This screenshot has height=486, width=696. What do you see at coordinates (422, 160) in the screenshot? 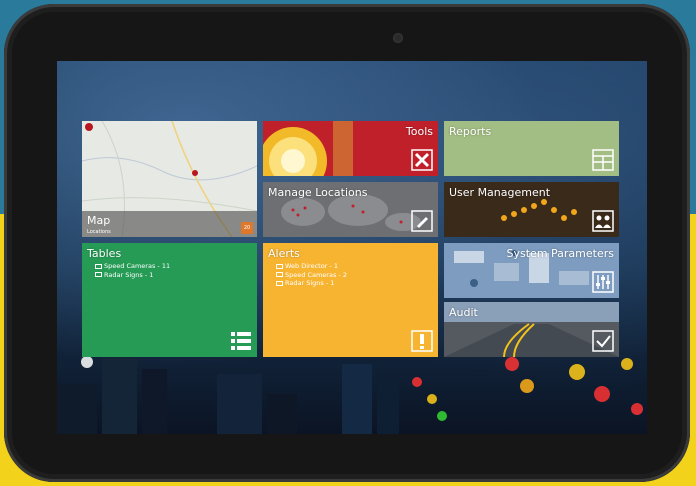
I see `tools-icon` at bounding box center [422, 160].